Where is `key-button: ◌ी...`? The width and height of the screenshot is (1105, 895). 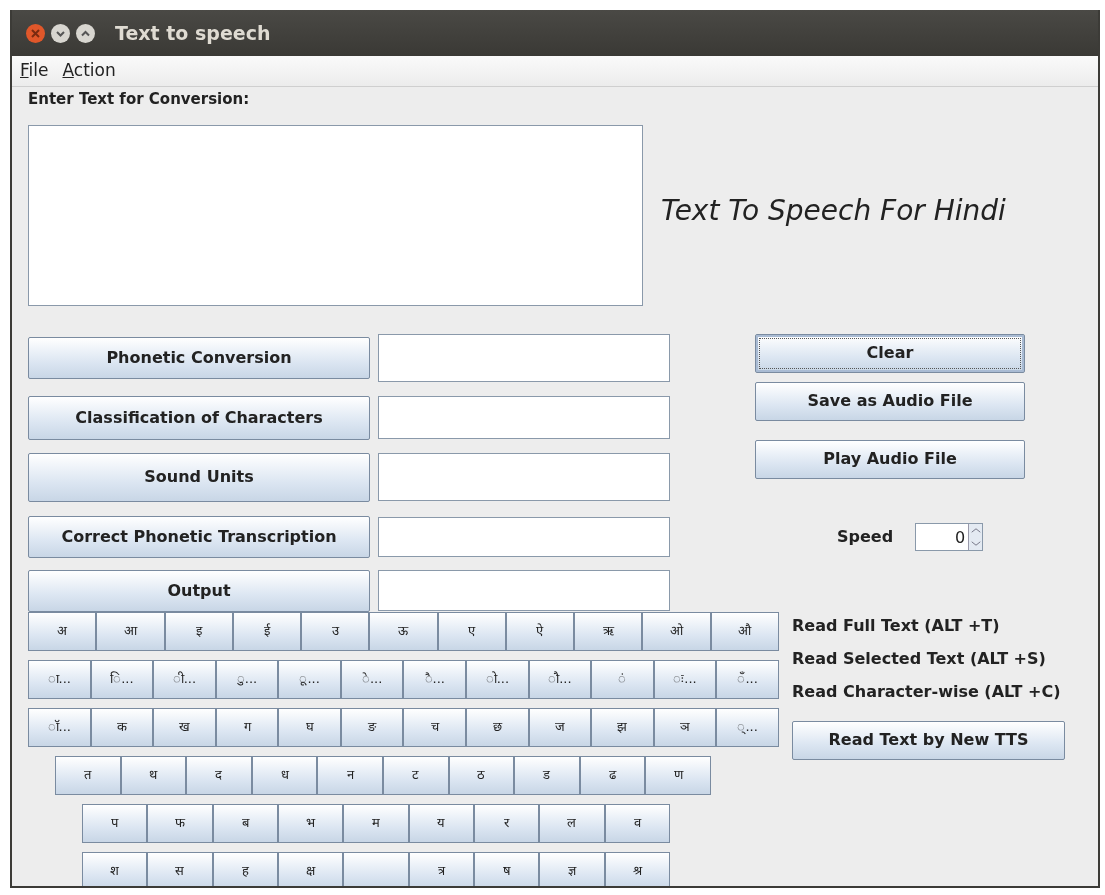
key-button: ◌ी... is located at coordinates (184, 679).